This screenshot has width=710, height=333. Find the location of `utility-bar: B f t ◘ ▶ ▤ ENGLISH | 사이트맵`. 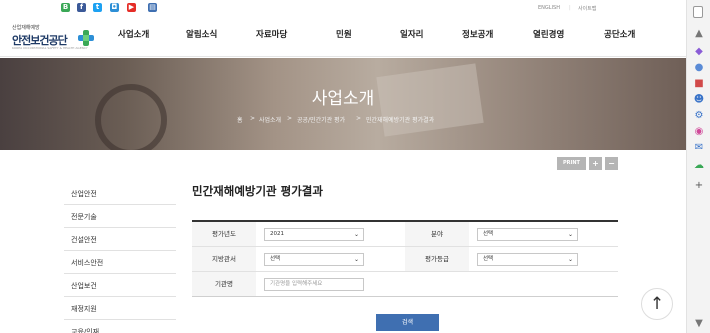

utility-bar: B f t ◘ ▶ ▤ ENGLISH | 사이트맵 is located at coordinates (329, 7).